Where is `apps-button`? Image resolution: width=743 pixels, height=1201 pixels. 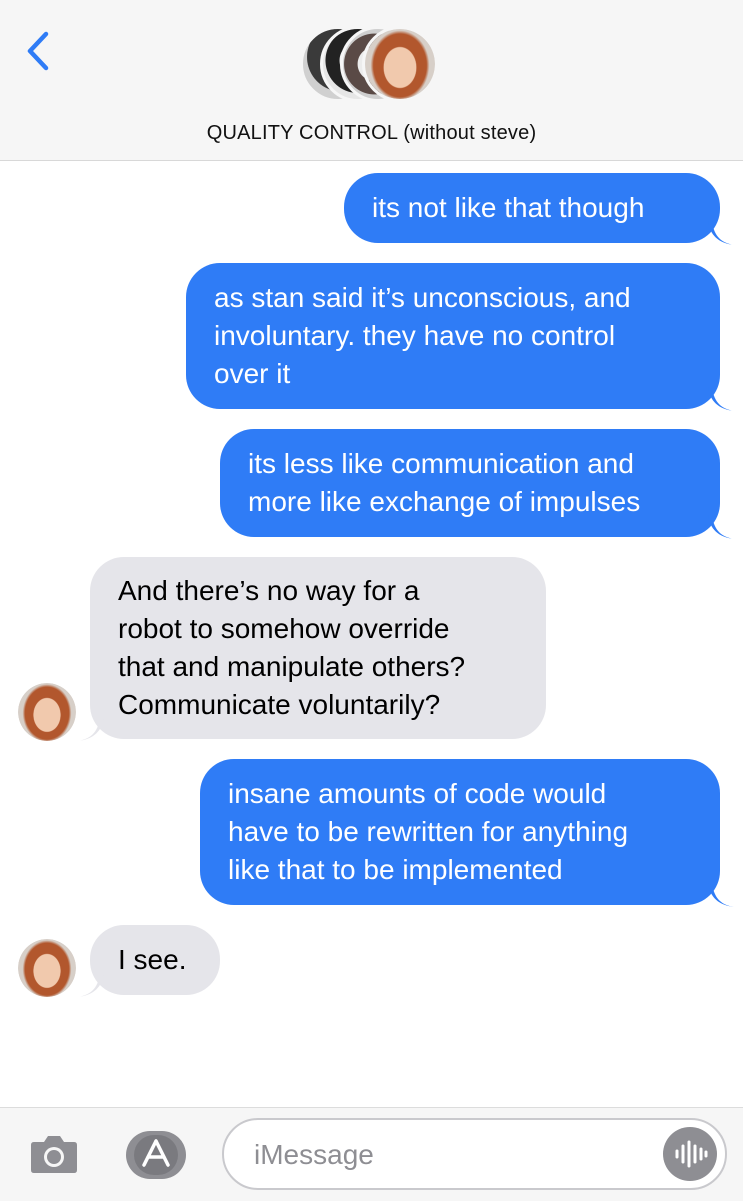
apps-button is located at coordinates (156, 1155).